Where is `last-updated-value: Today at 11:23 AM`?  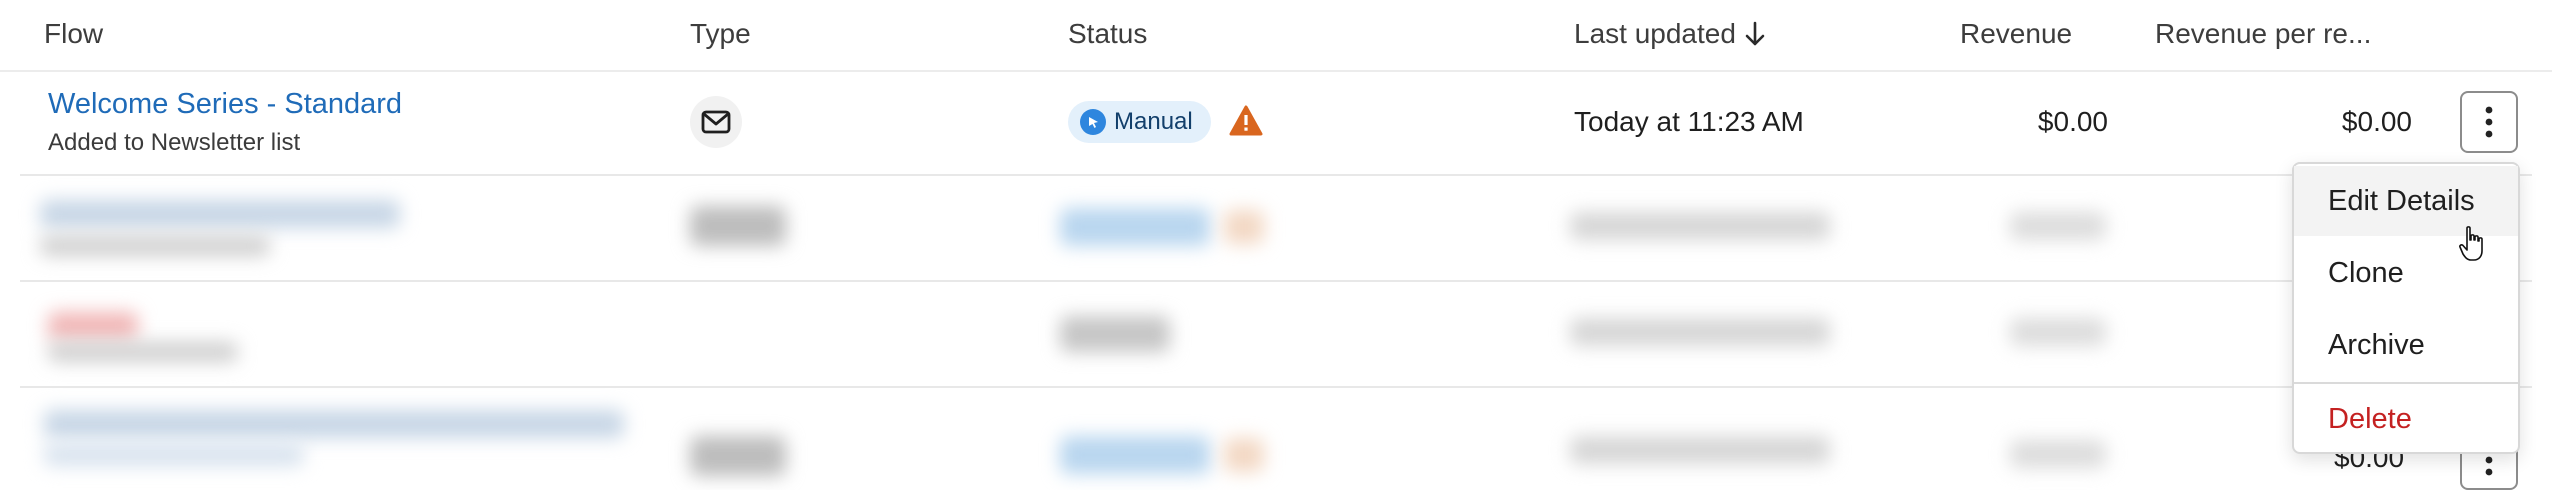
last-updated-value: Today at 11:23 AM is located at coordinates (1689, 121).